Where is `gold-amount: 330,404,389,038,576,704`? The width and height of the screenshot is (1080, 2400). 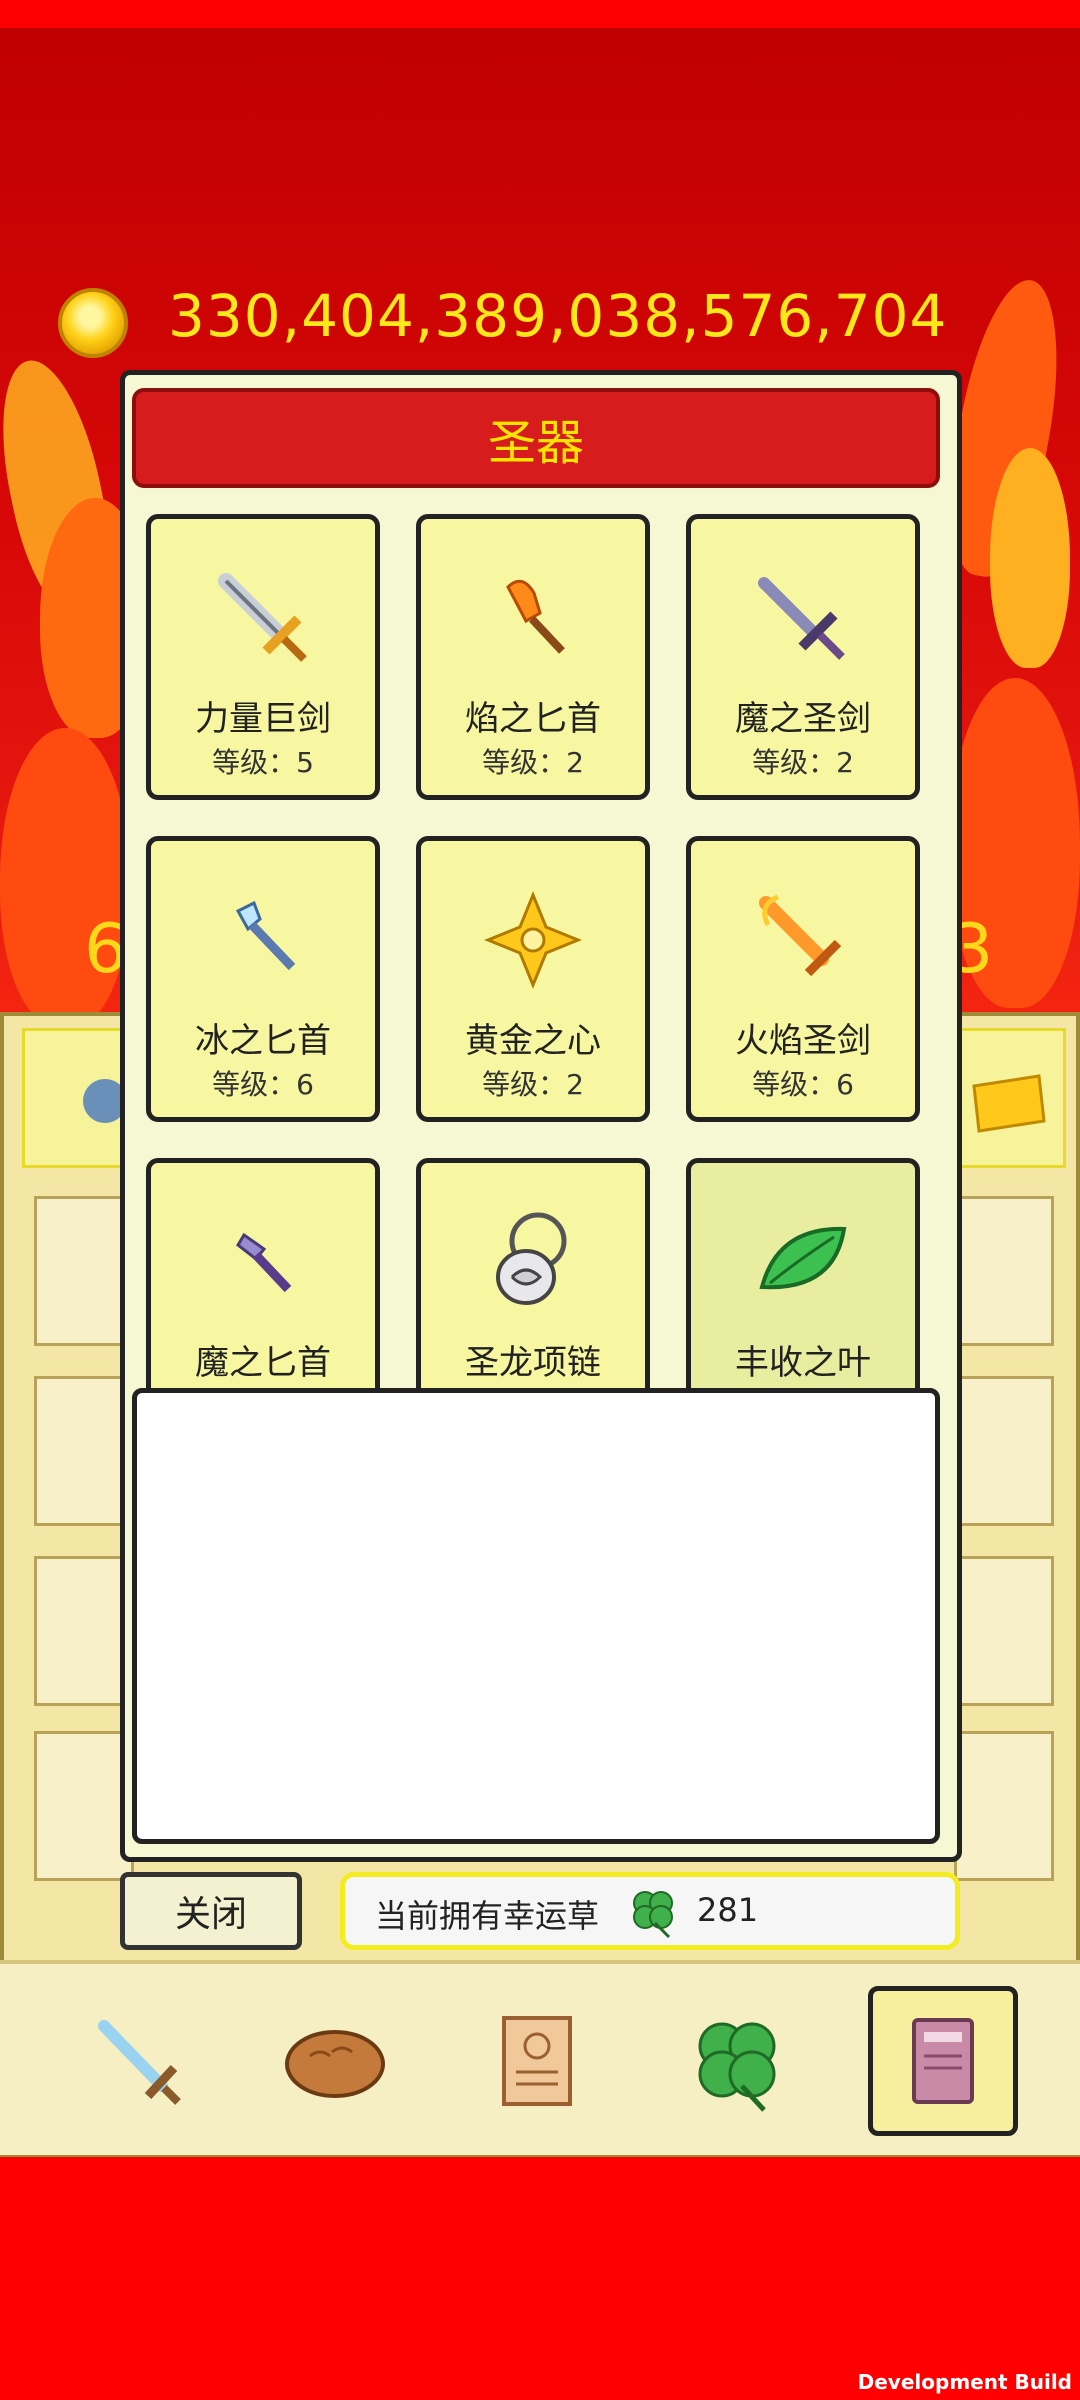 gold-amount: 330,404,389,038,576,704 is located at coordinates (558, 316).